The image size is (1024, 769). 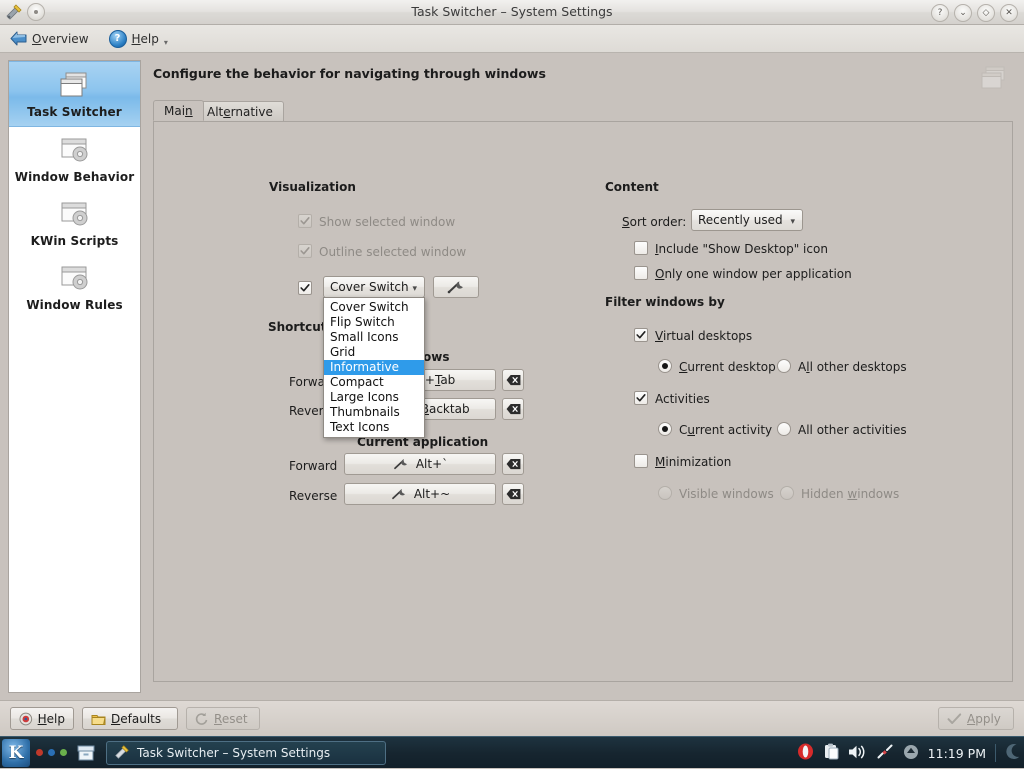 I want to click on activities-checkbox, so click(x=641, y=398).